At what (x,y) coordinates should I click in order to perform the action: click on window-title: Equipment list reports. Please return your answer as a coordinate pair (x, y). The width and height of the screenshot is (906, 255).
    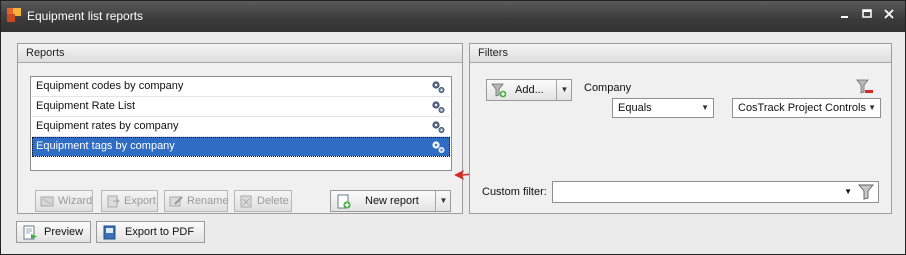
    Looking at the image, I should click on (85, 16).